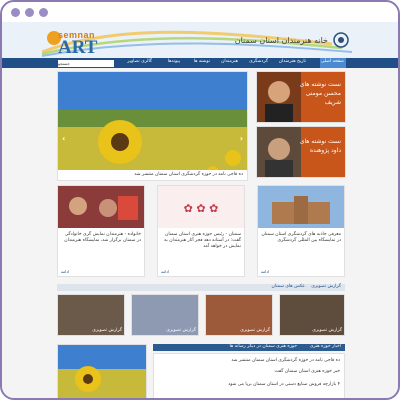 Image resolution: width=400 pixels, height=400 pixels. I want to click on bottom-bar-left-title: حوزه هنری سمنان در دیگر رسانه ها, so click(264, 346).